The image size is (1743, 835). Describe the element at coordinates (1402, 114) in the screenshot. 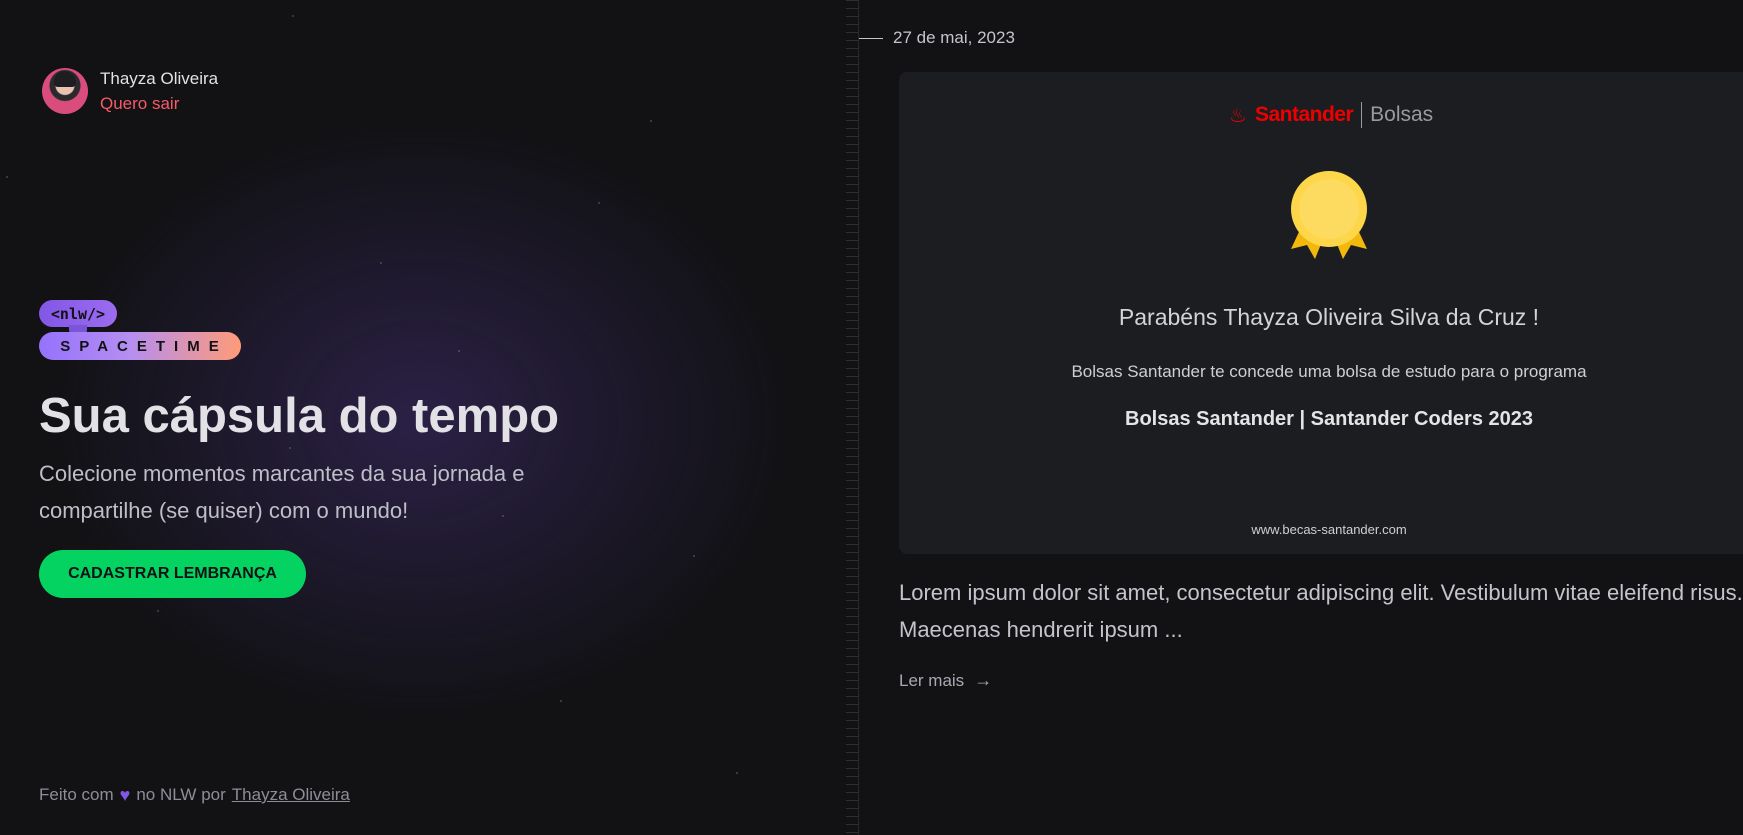

I see `brand-sub: Bolsas` at that location.